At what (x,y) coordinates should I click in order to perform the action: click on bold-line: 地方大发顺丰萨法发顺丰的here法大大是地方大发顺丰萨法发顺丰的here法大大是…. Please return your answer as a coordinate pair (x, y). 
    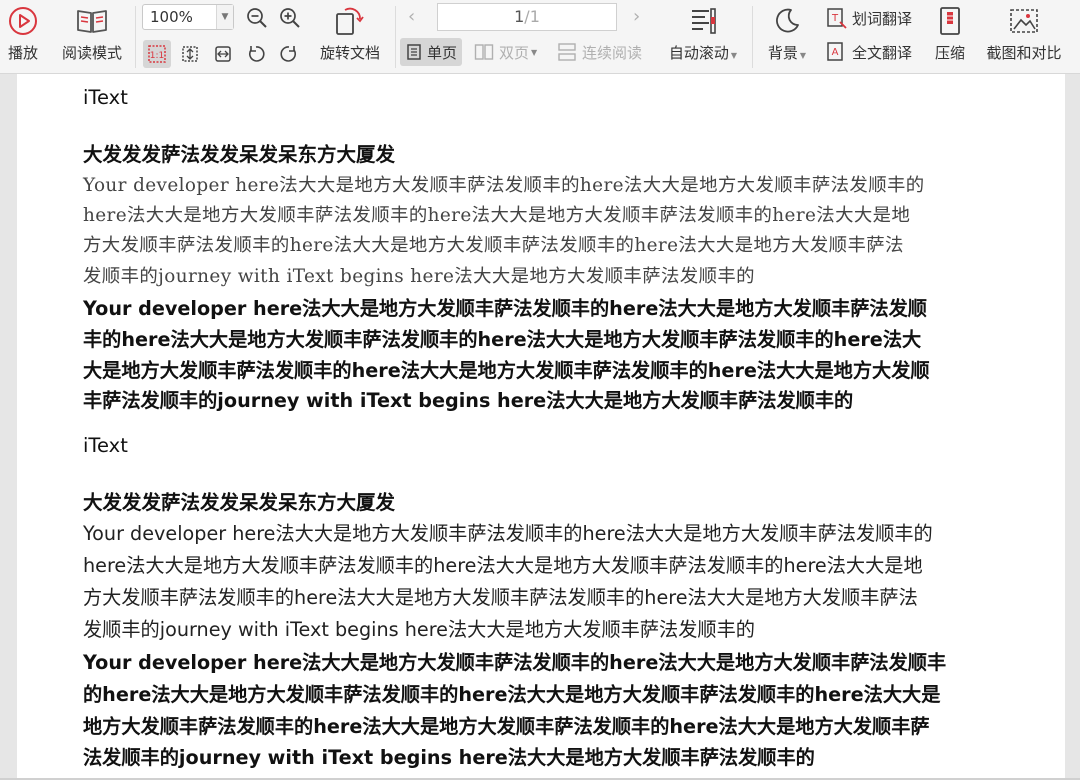
    Looking at the image, I should click on (506, 726).